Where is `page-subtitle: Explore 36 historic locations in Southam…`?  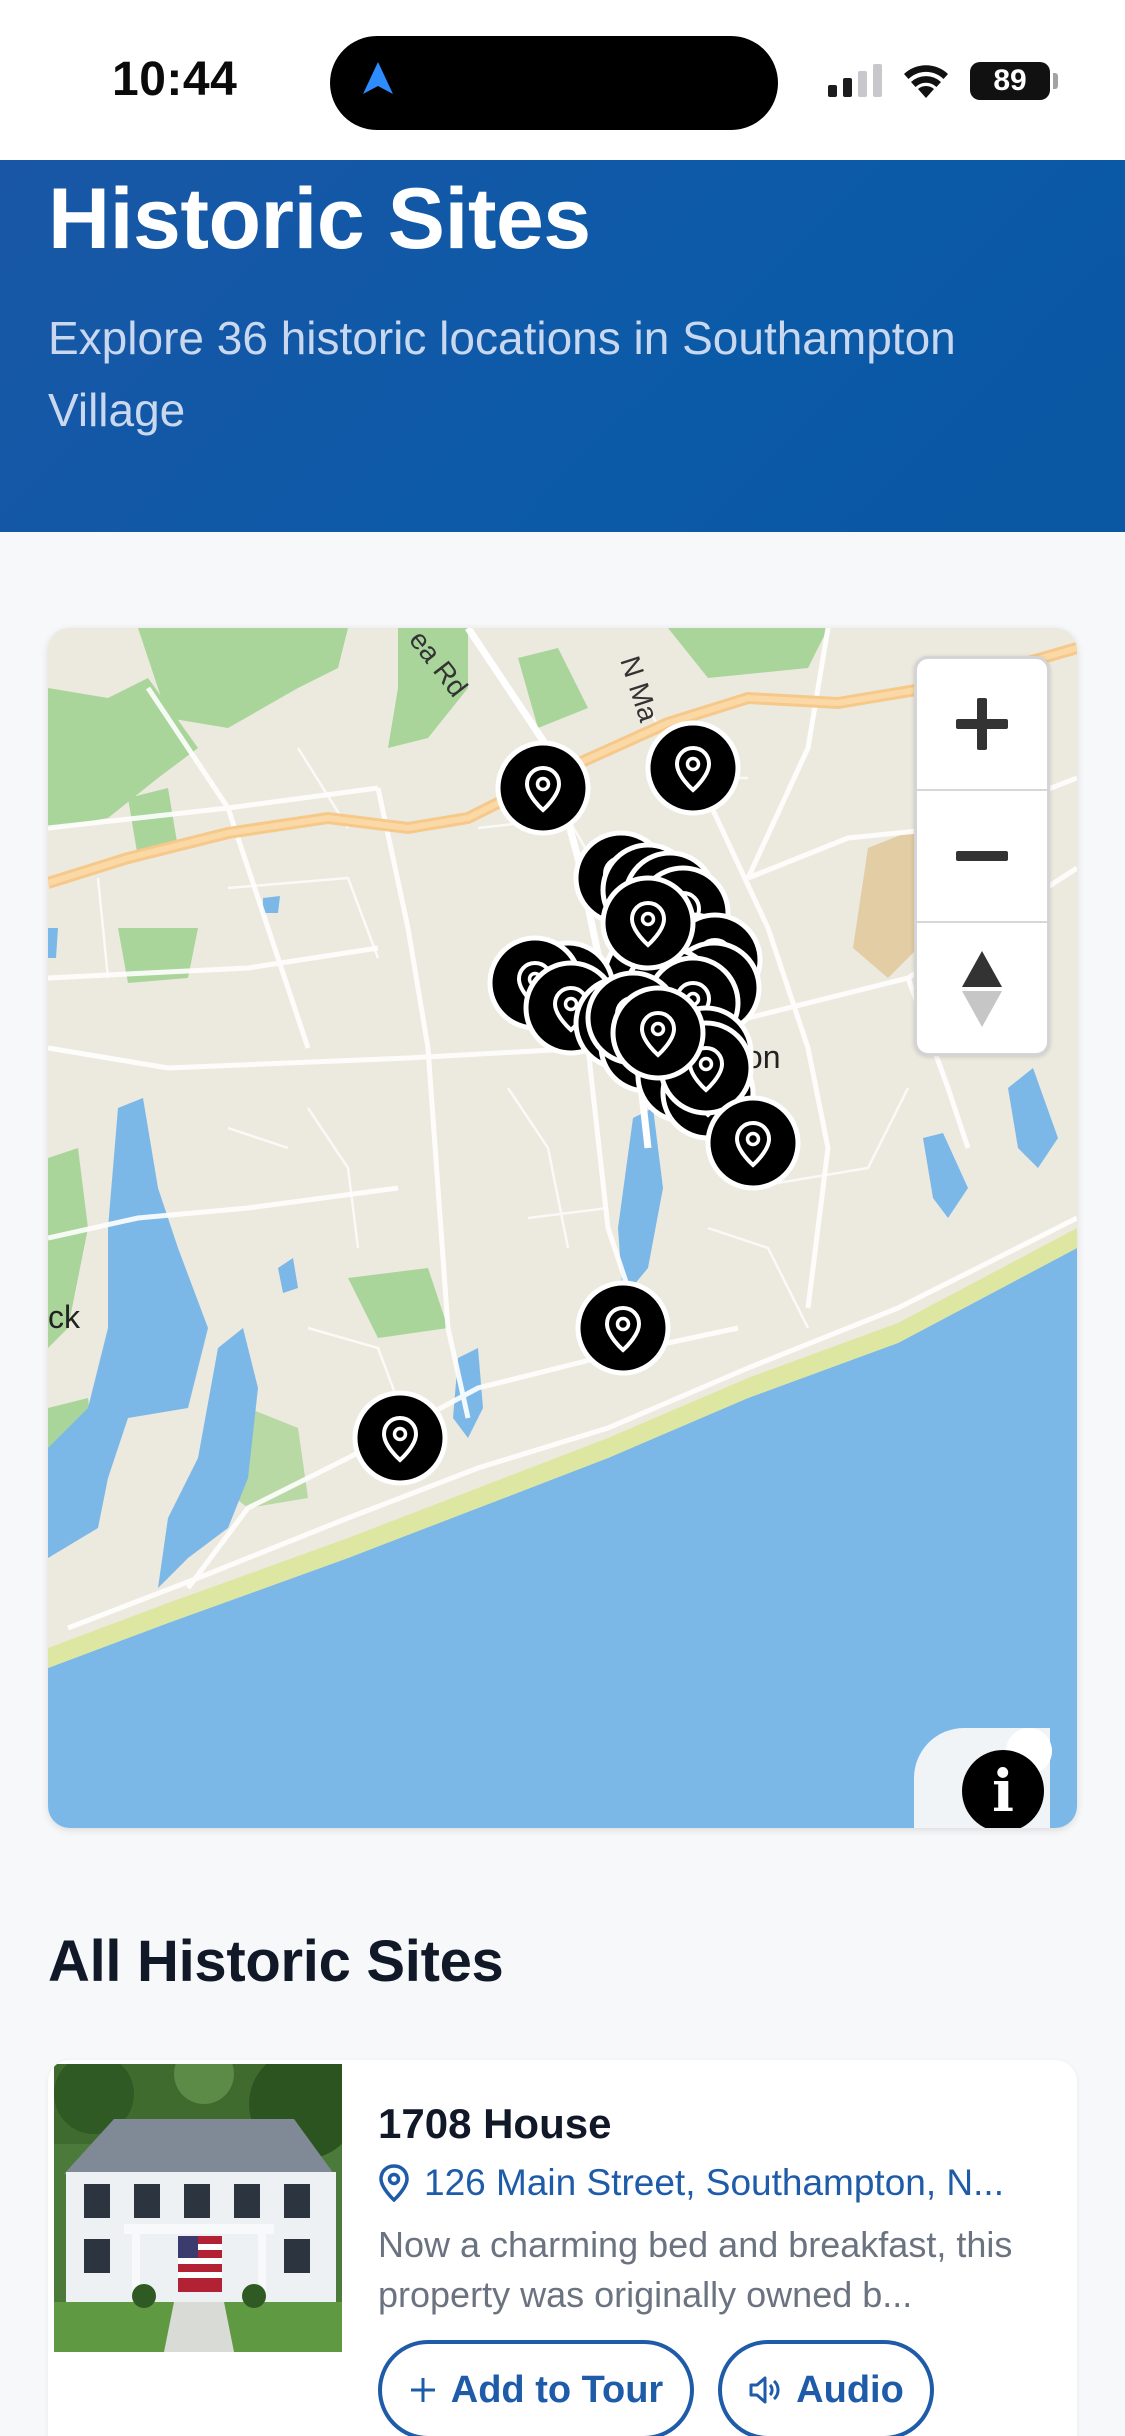
page-subtitle: Explore 36 historic locations in Southam… is located at coordinates (502, 374).